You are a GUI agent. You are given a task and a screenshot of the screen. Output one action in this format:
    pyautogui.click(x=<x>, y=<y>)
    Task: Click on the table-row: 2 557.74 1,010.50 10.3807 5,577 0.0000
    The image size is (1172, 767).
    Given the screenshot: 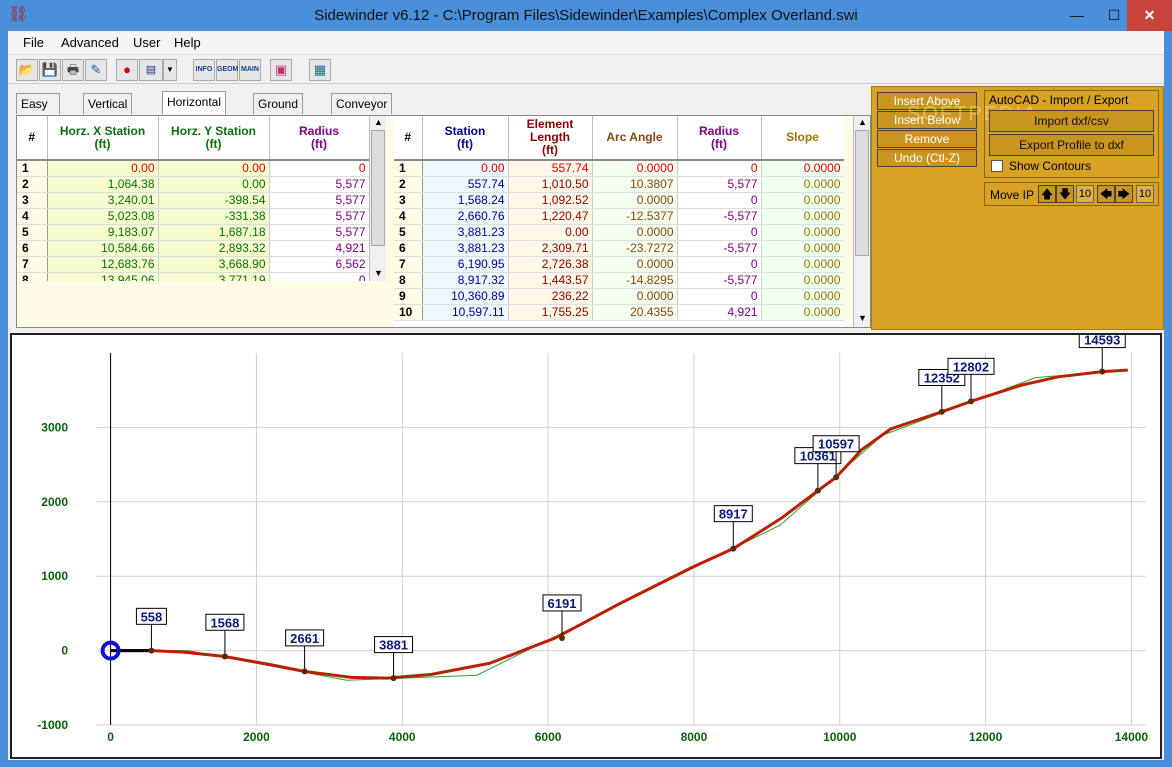 What is the action you would take?
    pyautogui.click(x=619, y=184)
    